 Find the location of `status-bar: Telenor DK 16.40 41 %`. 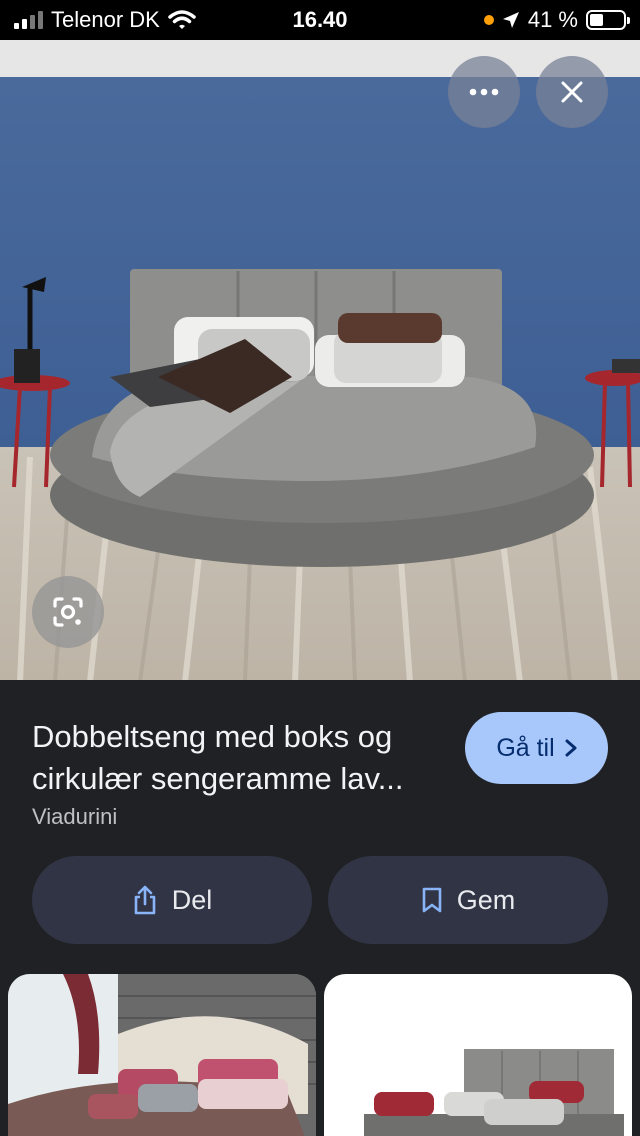

status-bar: Telenor DK 16.40 41 % is located at coordinates (320, 20).